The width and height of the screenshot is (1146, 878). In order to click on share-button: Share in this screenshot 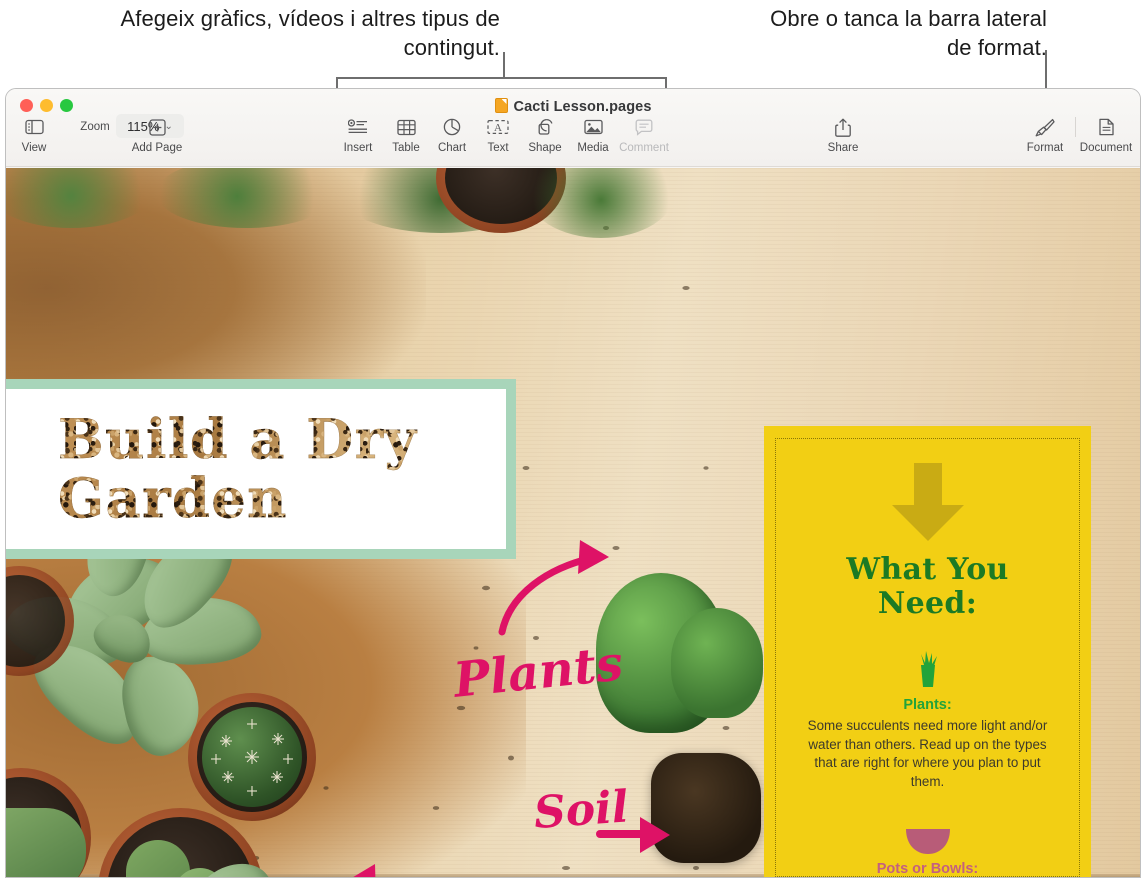, I will do `click(843, 134)`.